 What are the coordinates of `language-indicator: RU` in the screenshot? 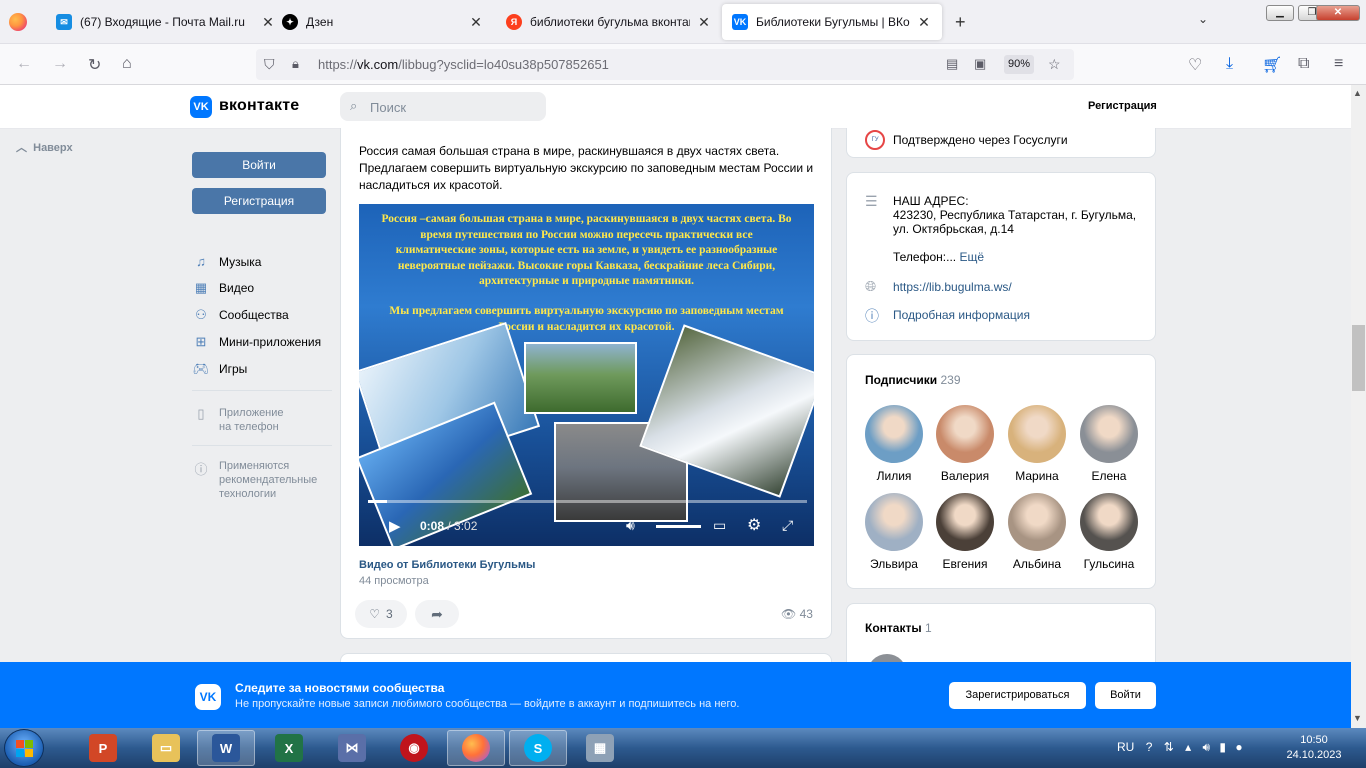 It's located at (1125, 747).